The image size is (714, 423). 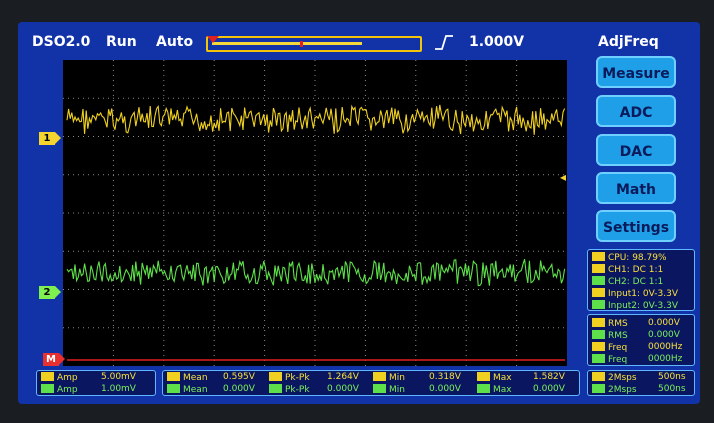 What do you see at coordinates (297, 378) in the screenshot?
I see `pkpk1-label: Pk-Pk` at bounding box center [297, 378].